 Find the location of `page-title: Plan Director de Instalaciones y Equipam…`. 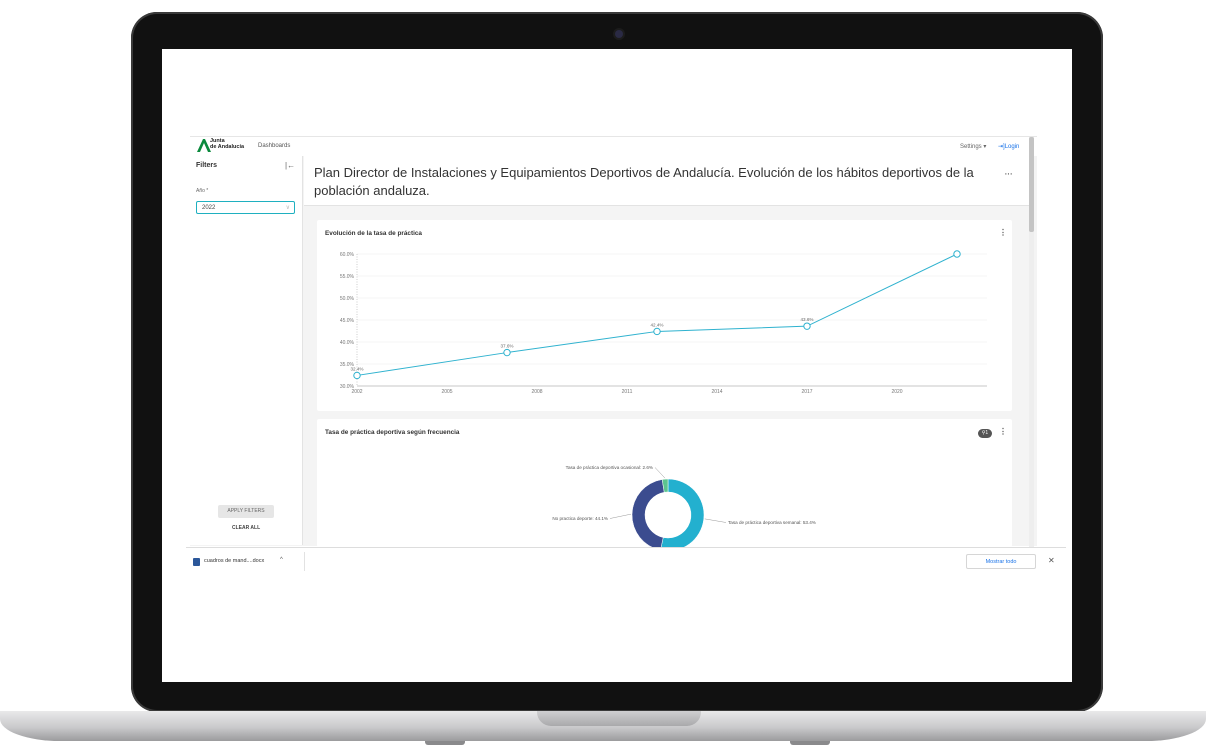

page-title: Plan Director de Instalaciones y Equipam… is located at coordinates (644, 181).